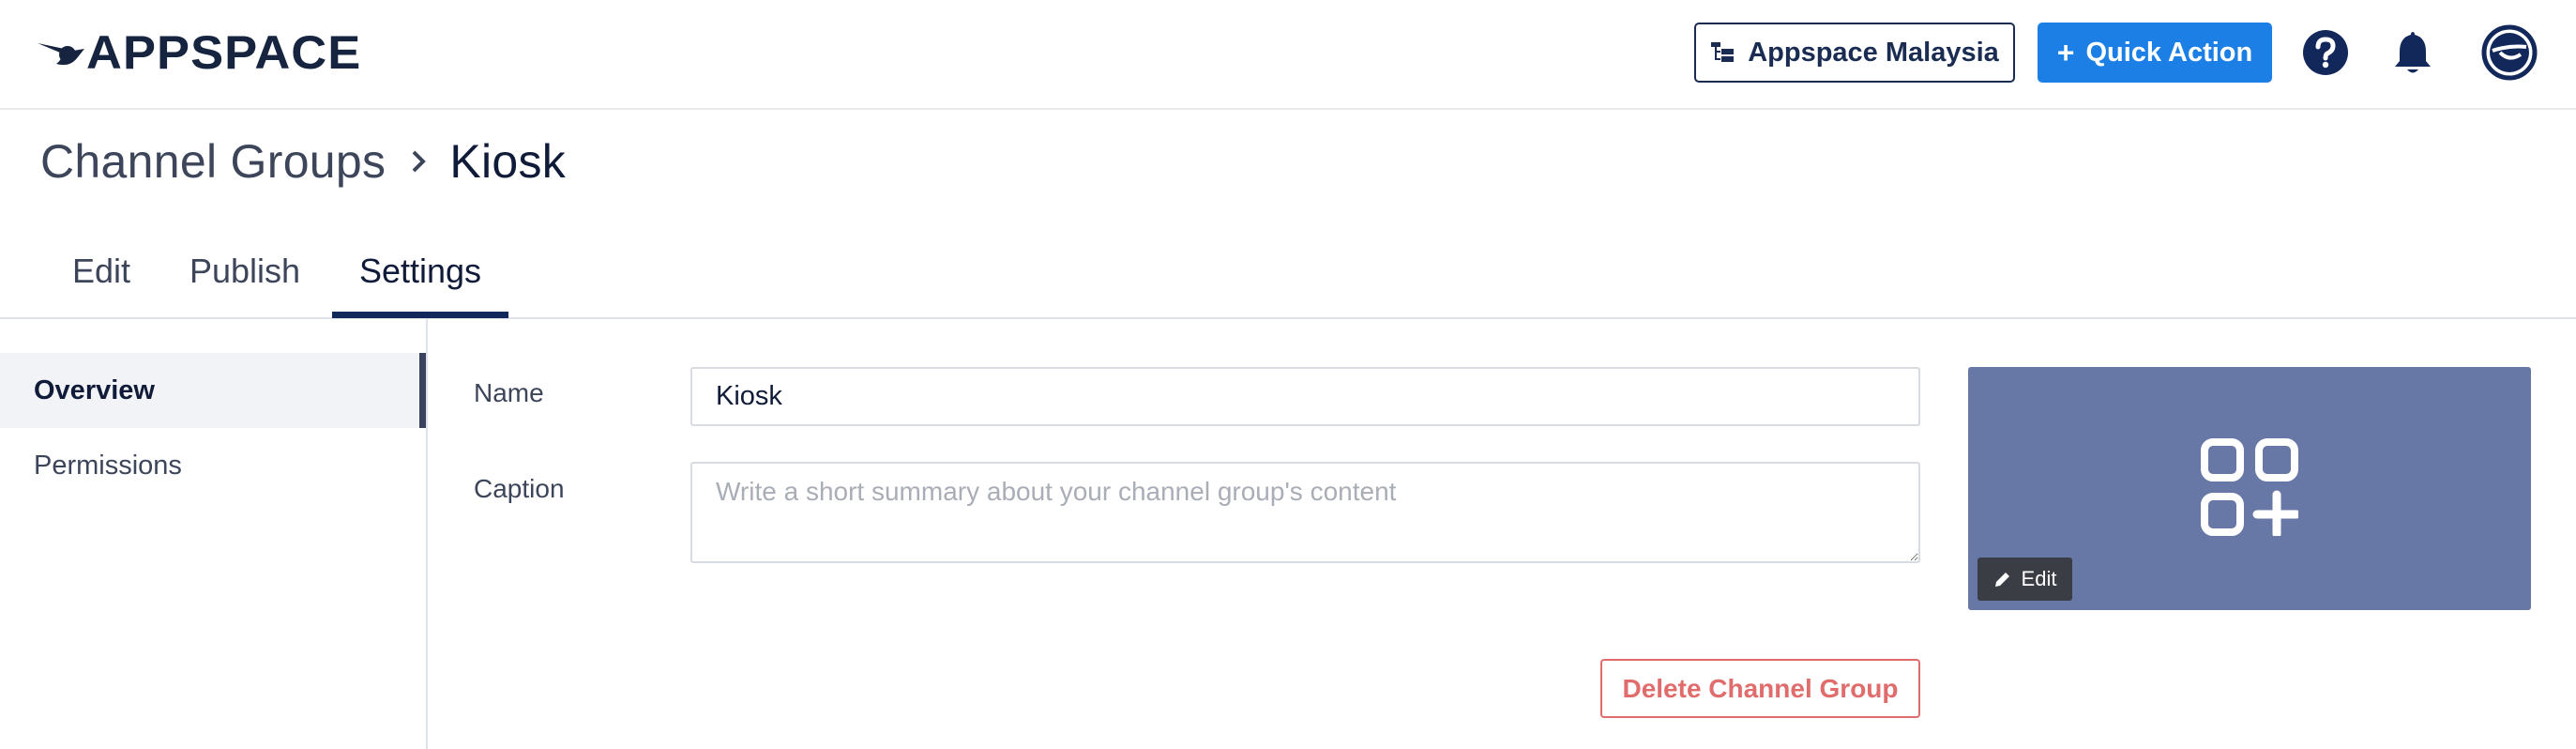 The height and width of the screenshot is (749, 2576). I want to click on bell-icon, so click(2413, 52).